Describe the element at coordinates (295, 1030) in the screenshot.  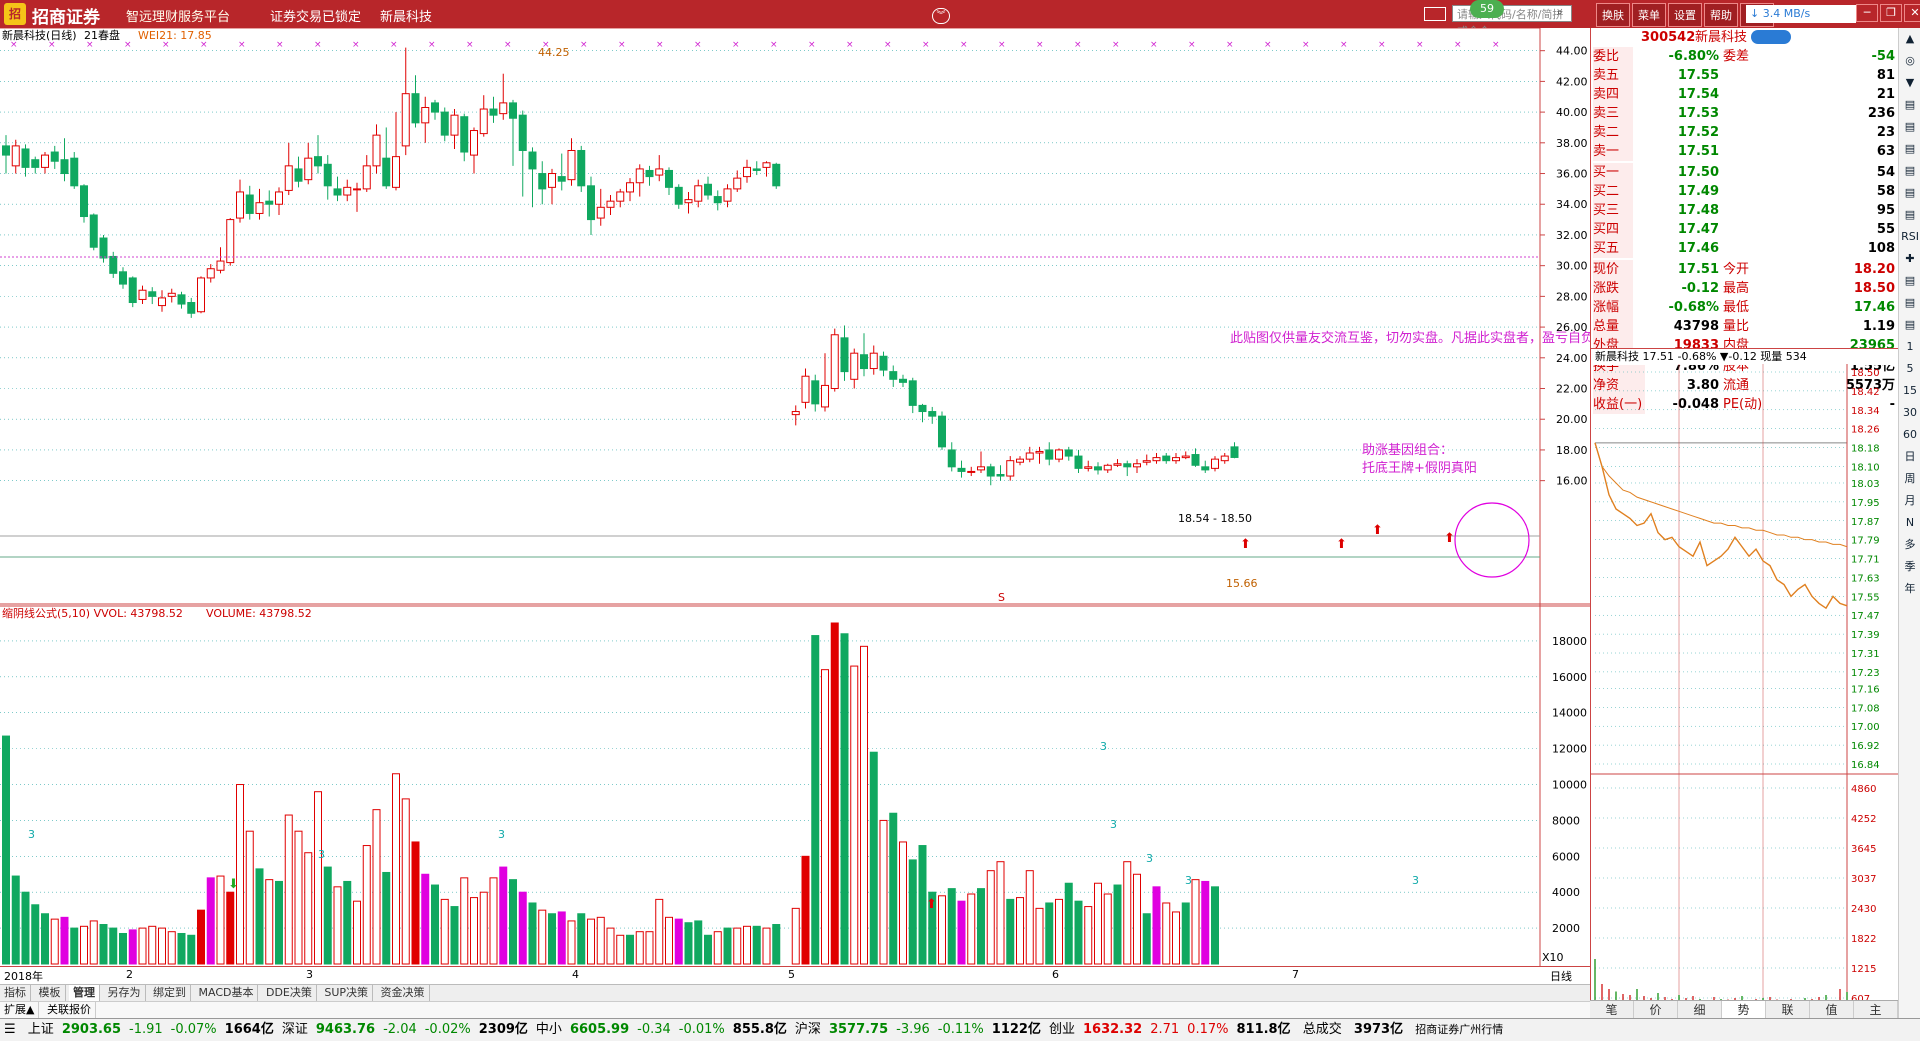
I see `ticker-name: 深证` at that location.